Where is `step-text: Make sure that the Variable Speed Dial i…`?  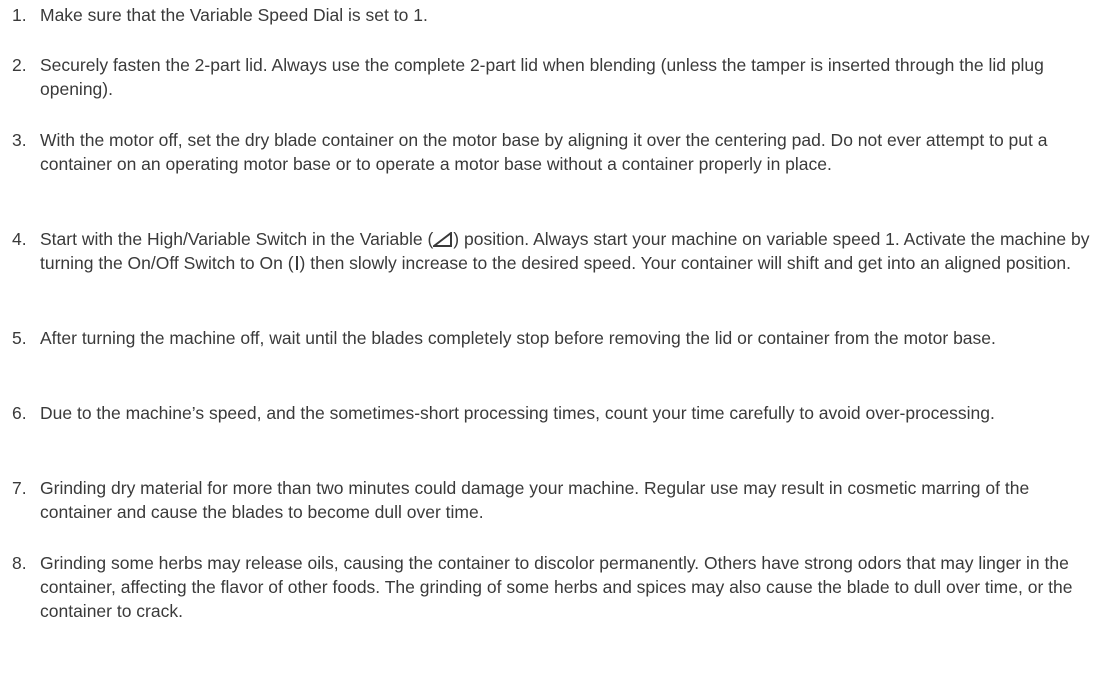
step-text: Make sure that the Variable Speed Dial i… is located at coordinates (234, 15).